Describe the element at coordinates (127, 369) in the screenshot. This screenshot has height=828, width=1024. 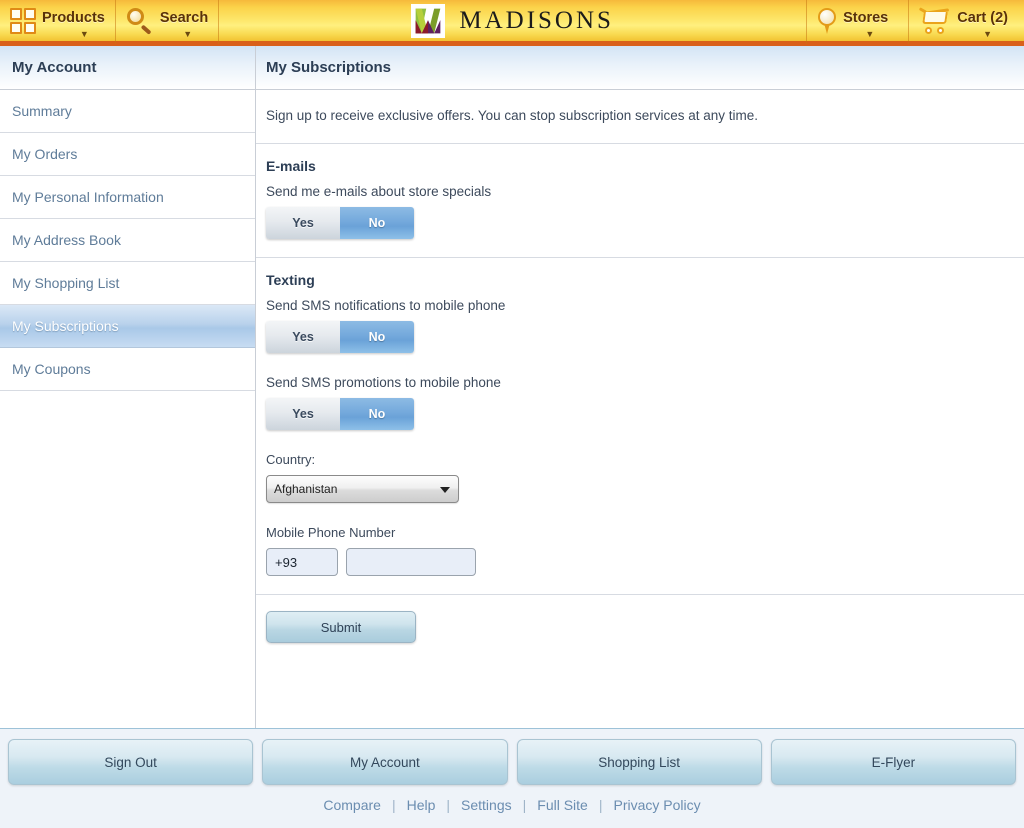
I see `sidebar-item-my-coupons: My Coupons` at that location.